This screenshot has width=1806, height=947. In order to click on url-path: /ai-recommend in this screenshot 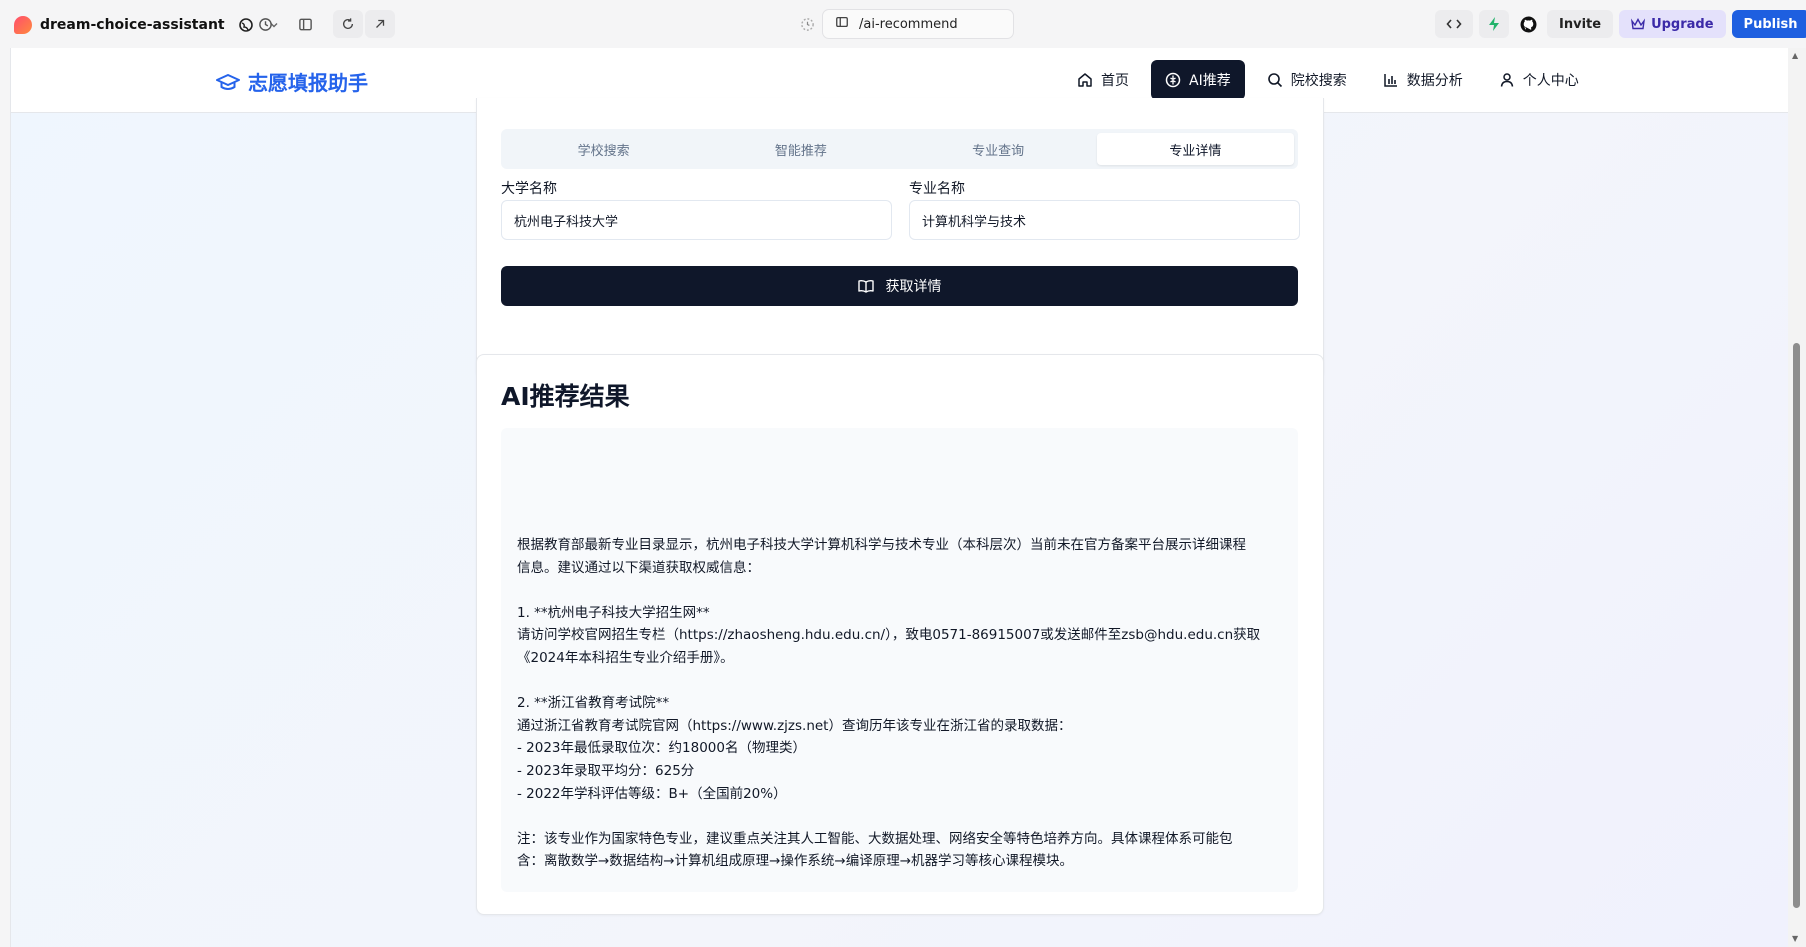, I will do `click(908, 24)`.